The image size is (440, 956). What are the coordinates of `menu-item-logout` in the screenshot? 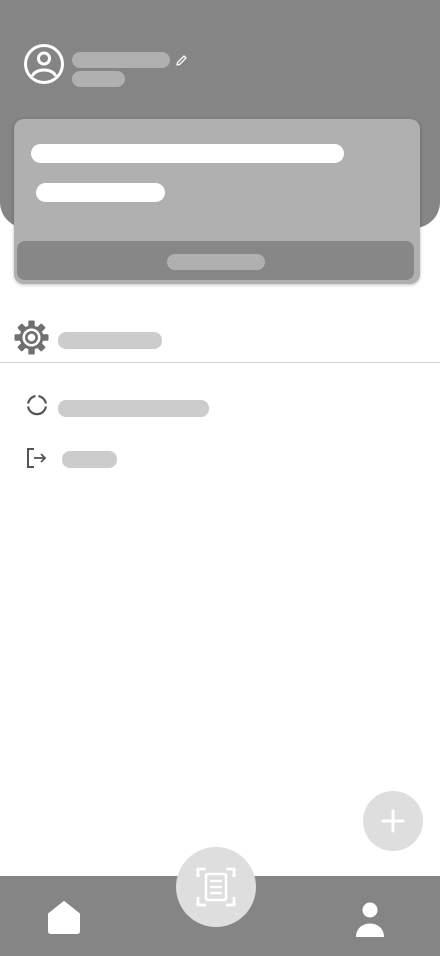 It's located at (220, 459).